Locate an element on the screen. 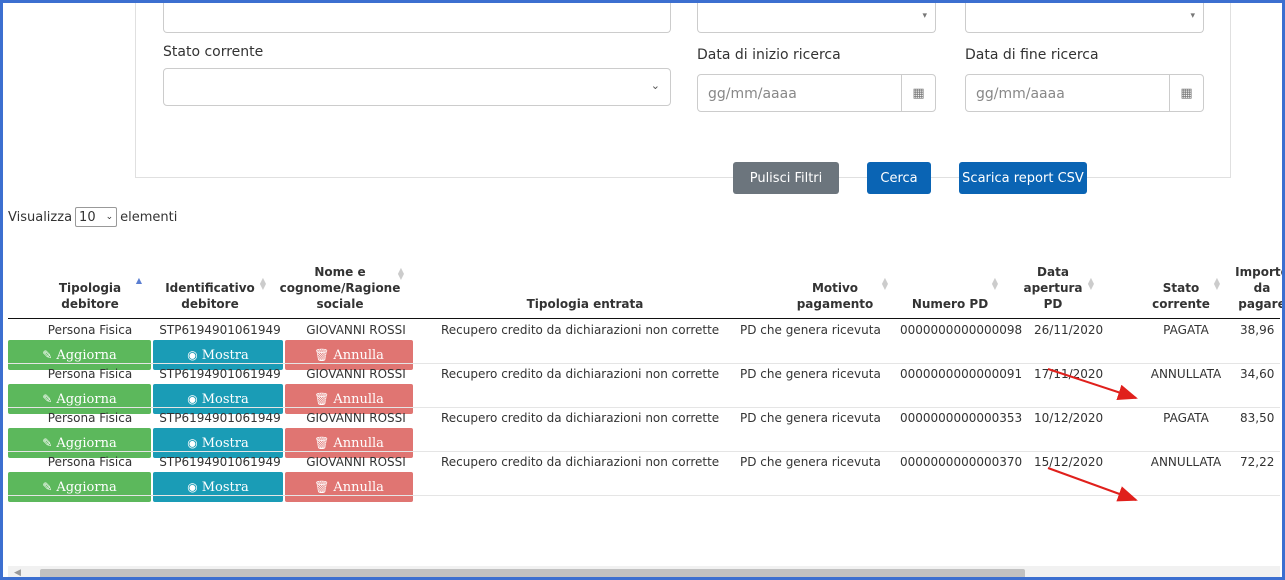 The image size is (1285, 580). col-header-tipologia-entrata: Tipologia entrata is located at coordinates (585, 283).